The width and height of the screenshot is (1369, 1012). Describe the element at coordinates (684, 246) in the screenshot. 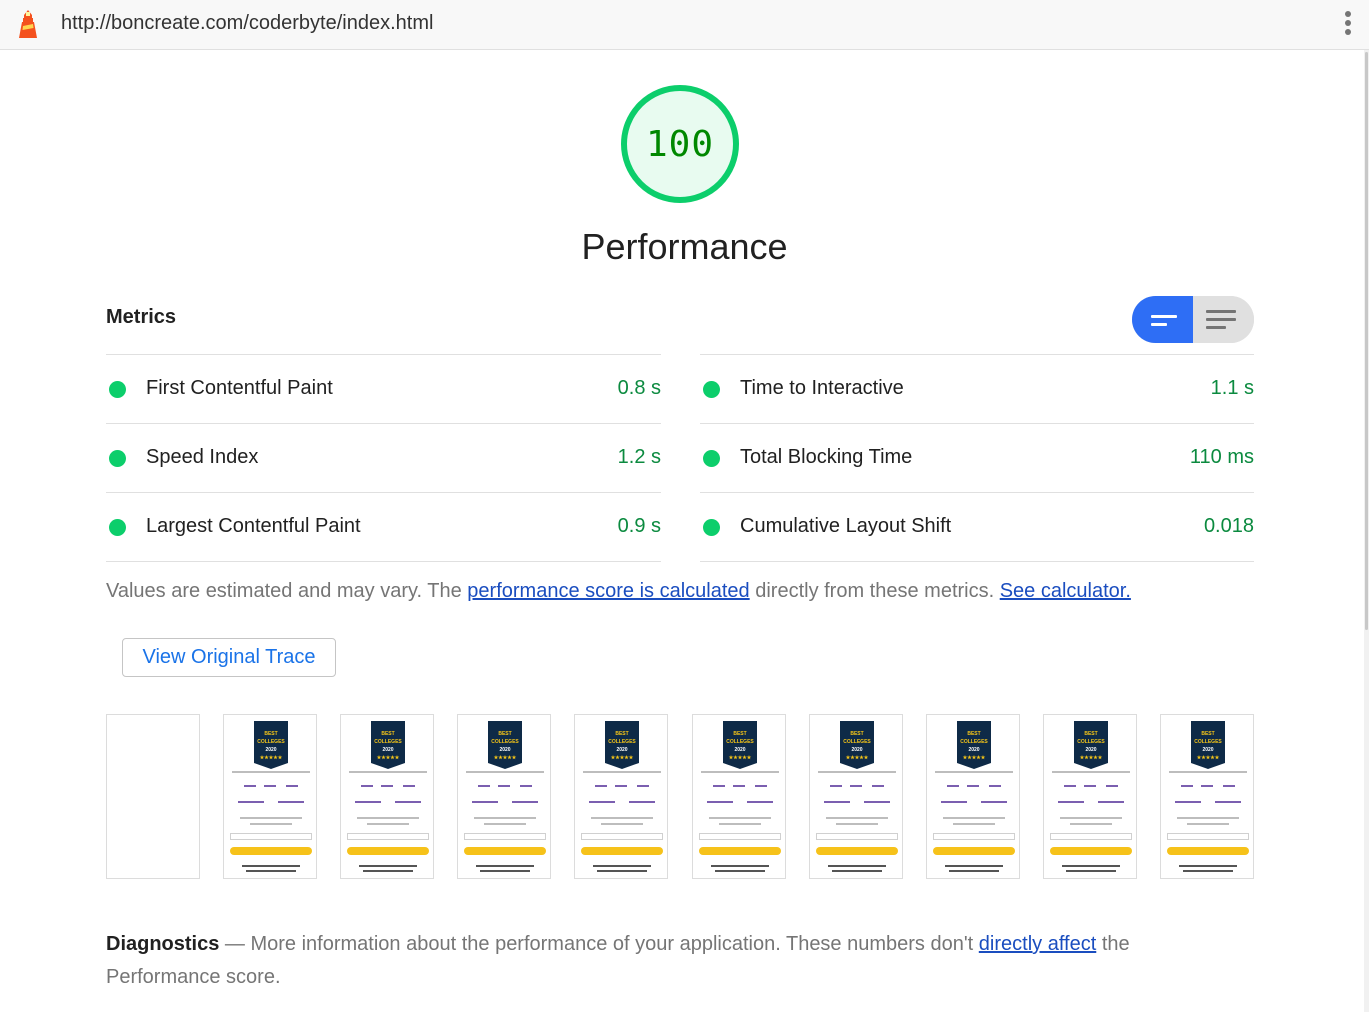

I see `category-title: Performance` at that location.